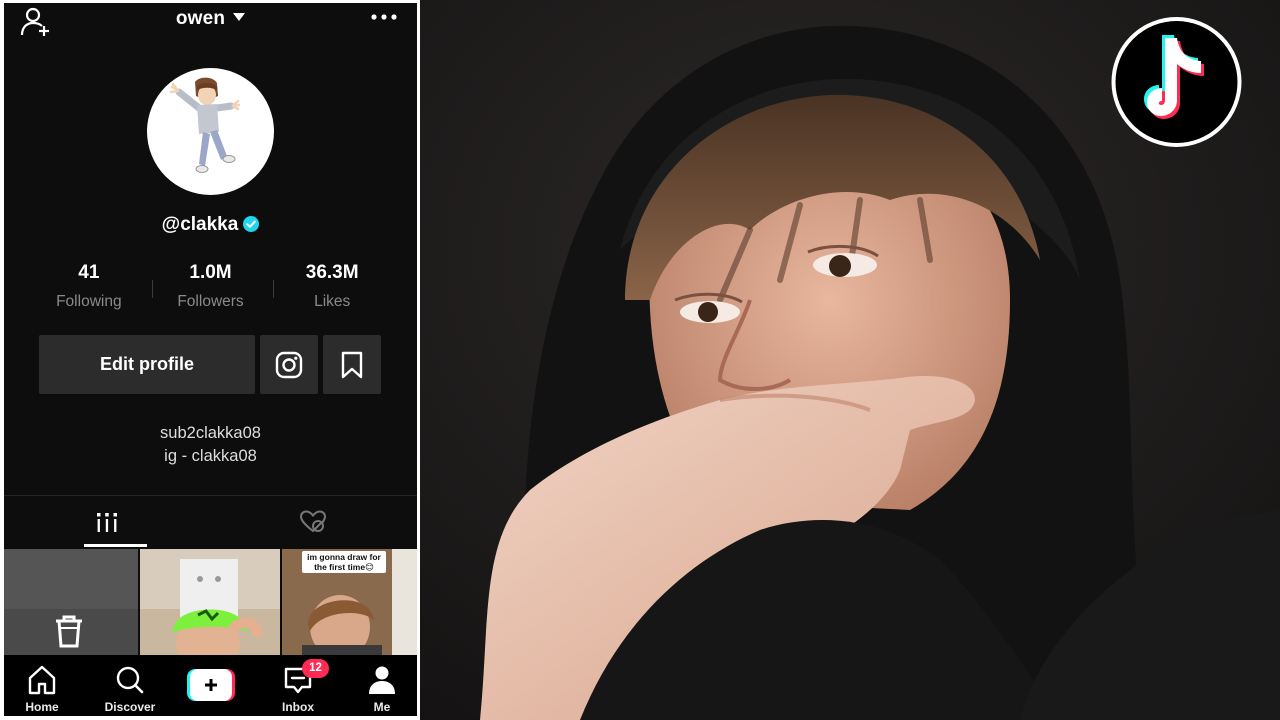  What do you see at coordinates (89, 272) in the screenshot?
I see `stat-value: 41` at bounding box center [89, 272].